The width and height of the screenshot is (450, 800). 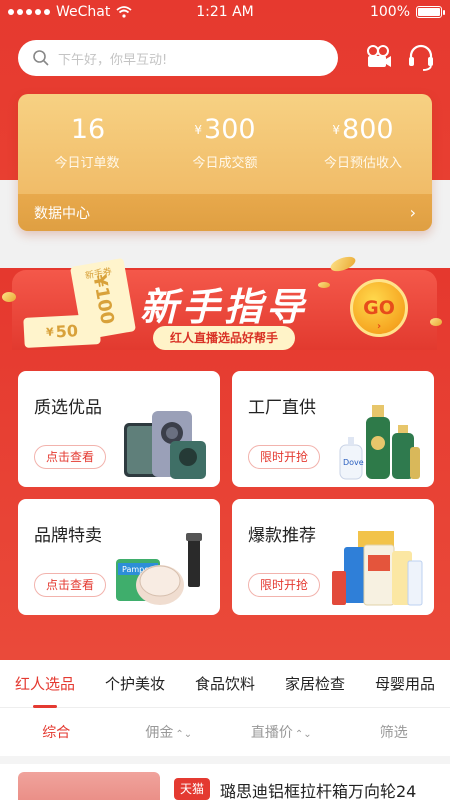 What do you see at coordinates (89, 786) in the screenshot?
I see `product-thumbnail` at bounding box center [89, 786].